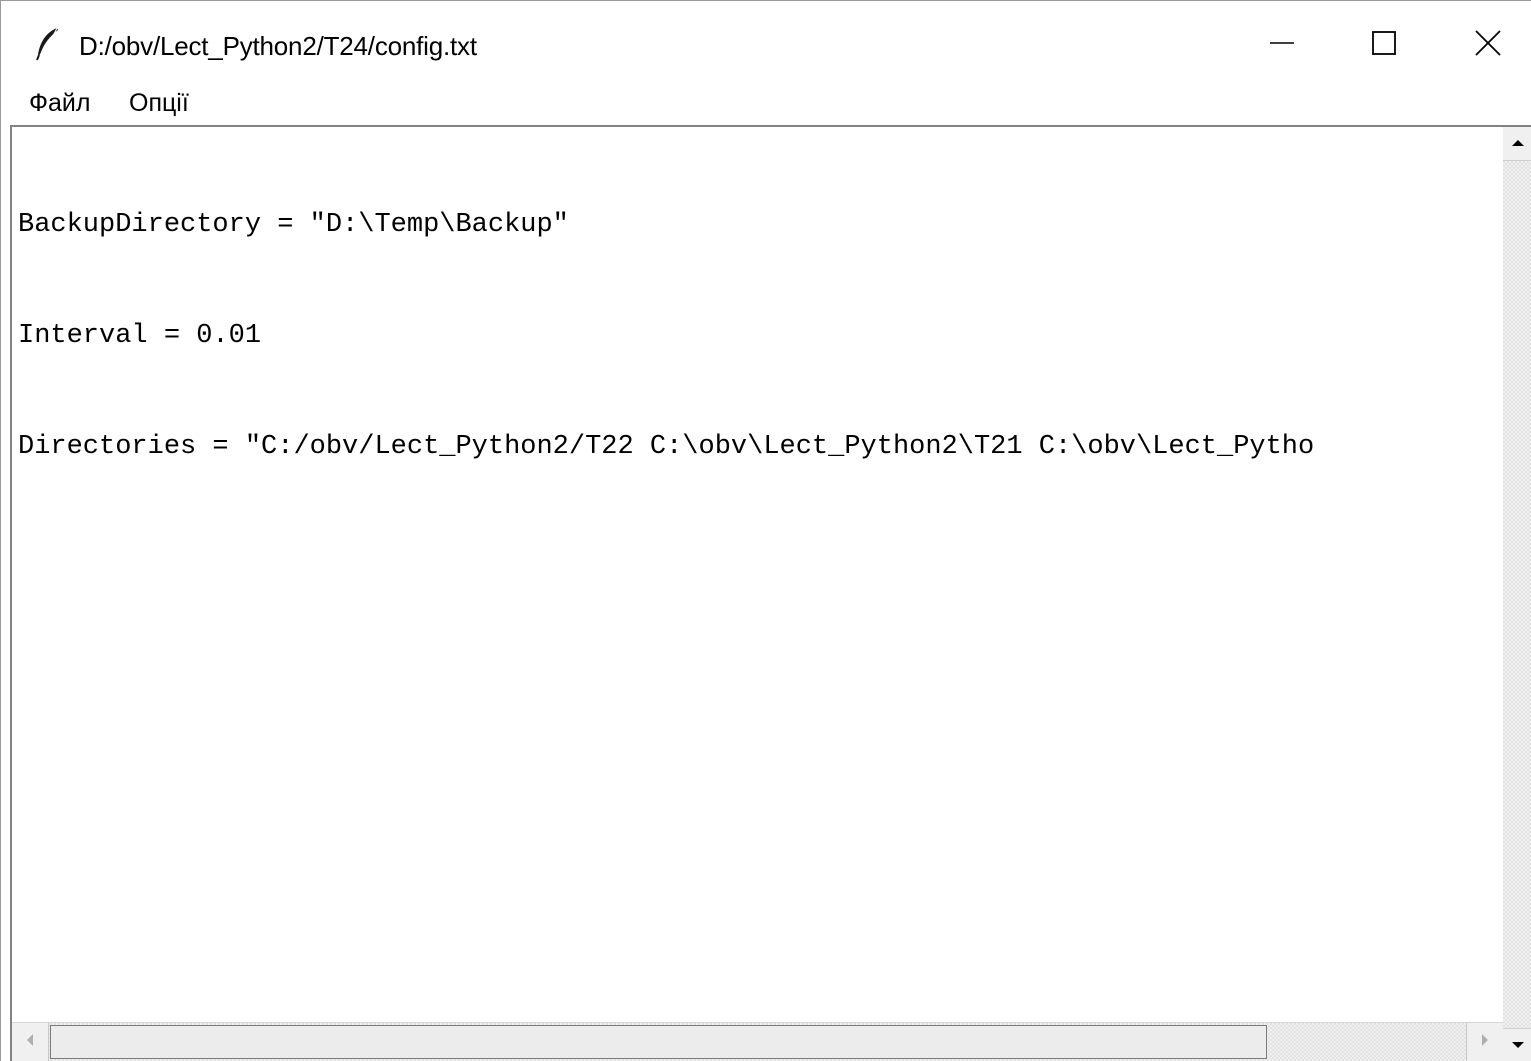 This screenshot has height=1061, width=1531. I want to click on window-title: D:/obv/Lect_Python2/T24/config.txt, so click(278, 46).